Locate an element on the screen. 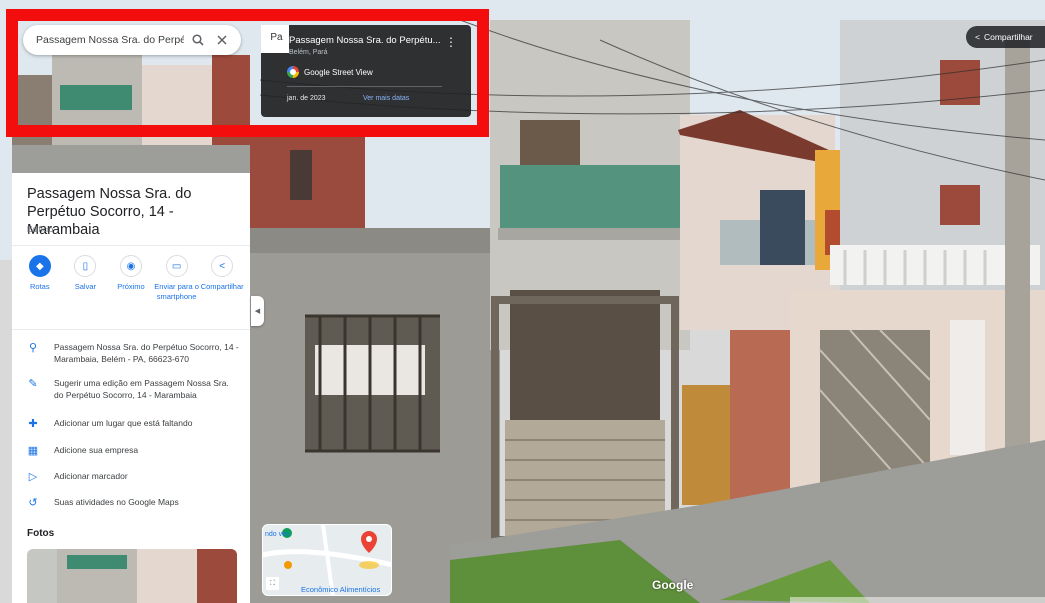 This screenshot has height=603, width=1045. location-pin-icon: ⚲ is located at coordinates (33, 348).